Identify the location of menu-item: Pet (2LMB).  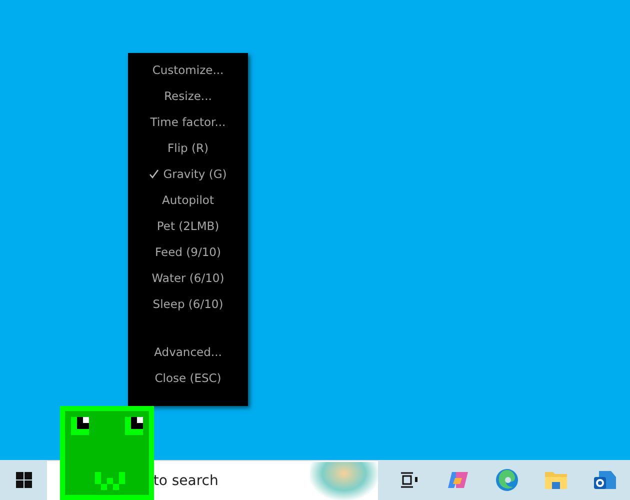
(188, 226).